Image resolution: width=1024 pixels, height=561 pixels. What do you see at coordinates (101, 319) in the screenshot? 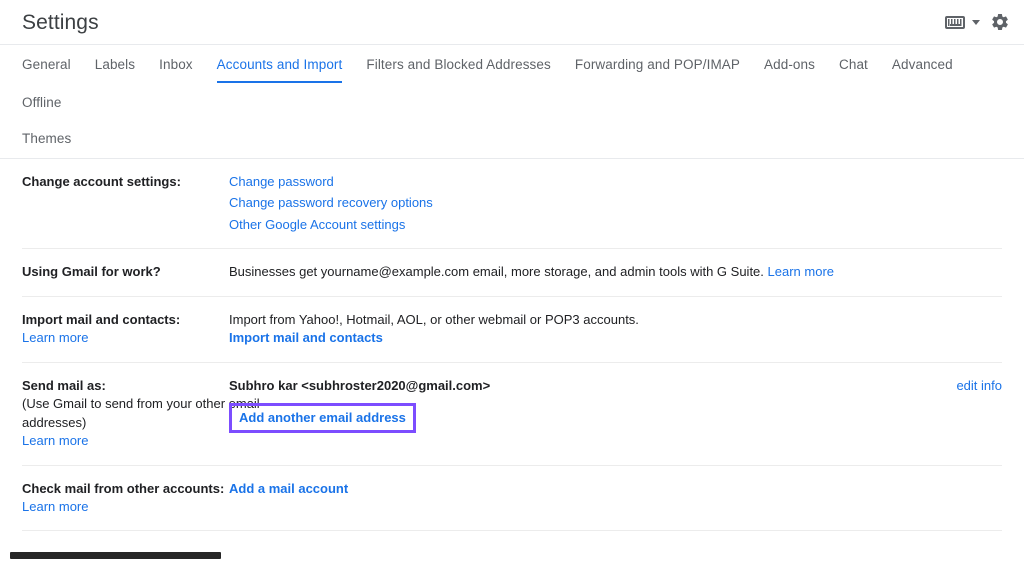
I see `import-mail-and-contacts-label: Import mail and contacts:` at bounding box center [101, 319].